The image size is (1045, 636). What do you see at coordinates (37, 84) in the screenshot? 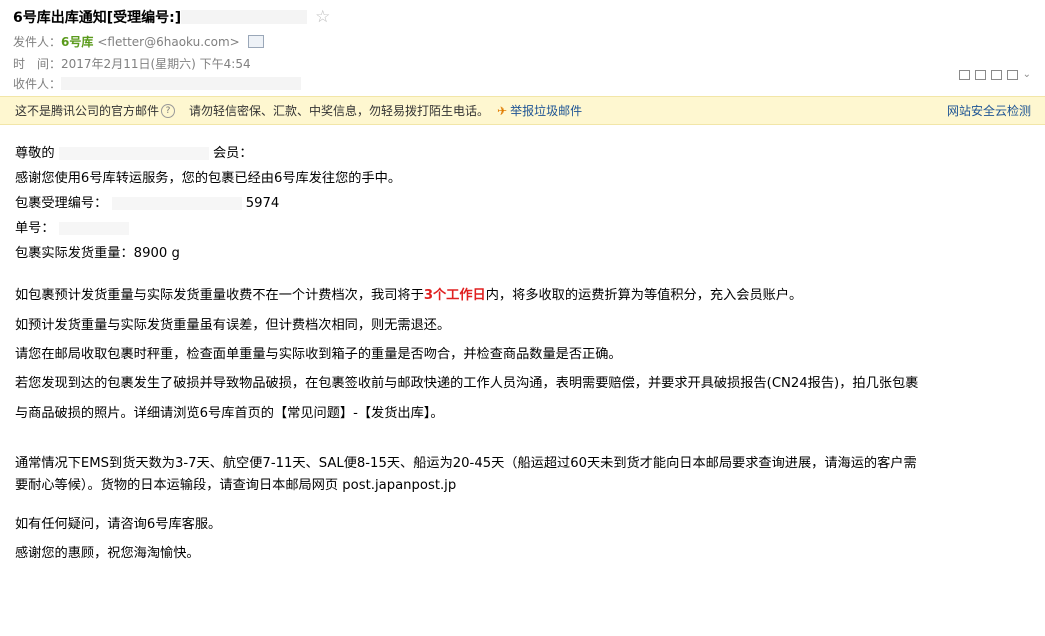
I see `to-label: 收件人：` at bounding box center [37, 84].